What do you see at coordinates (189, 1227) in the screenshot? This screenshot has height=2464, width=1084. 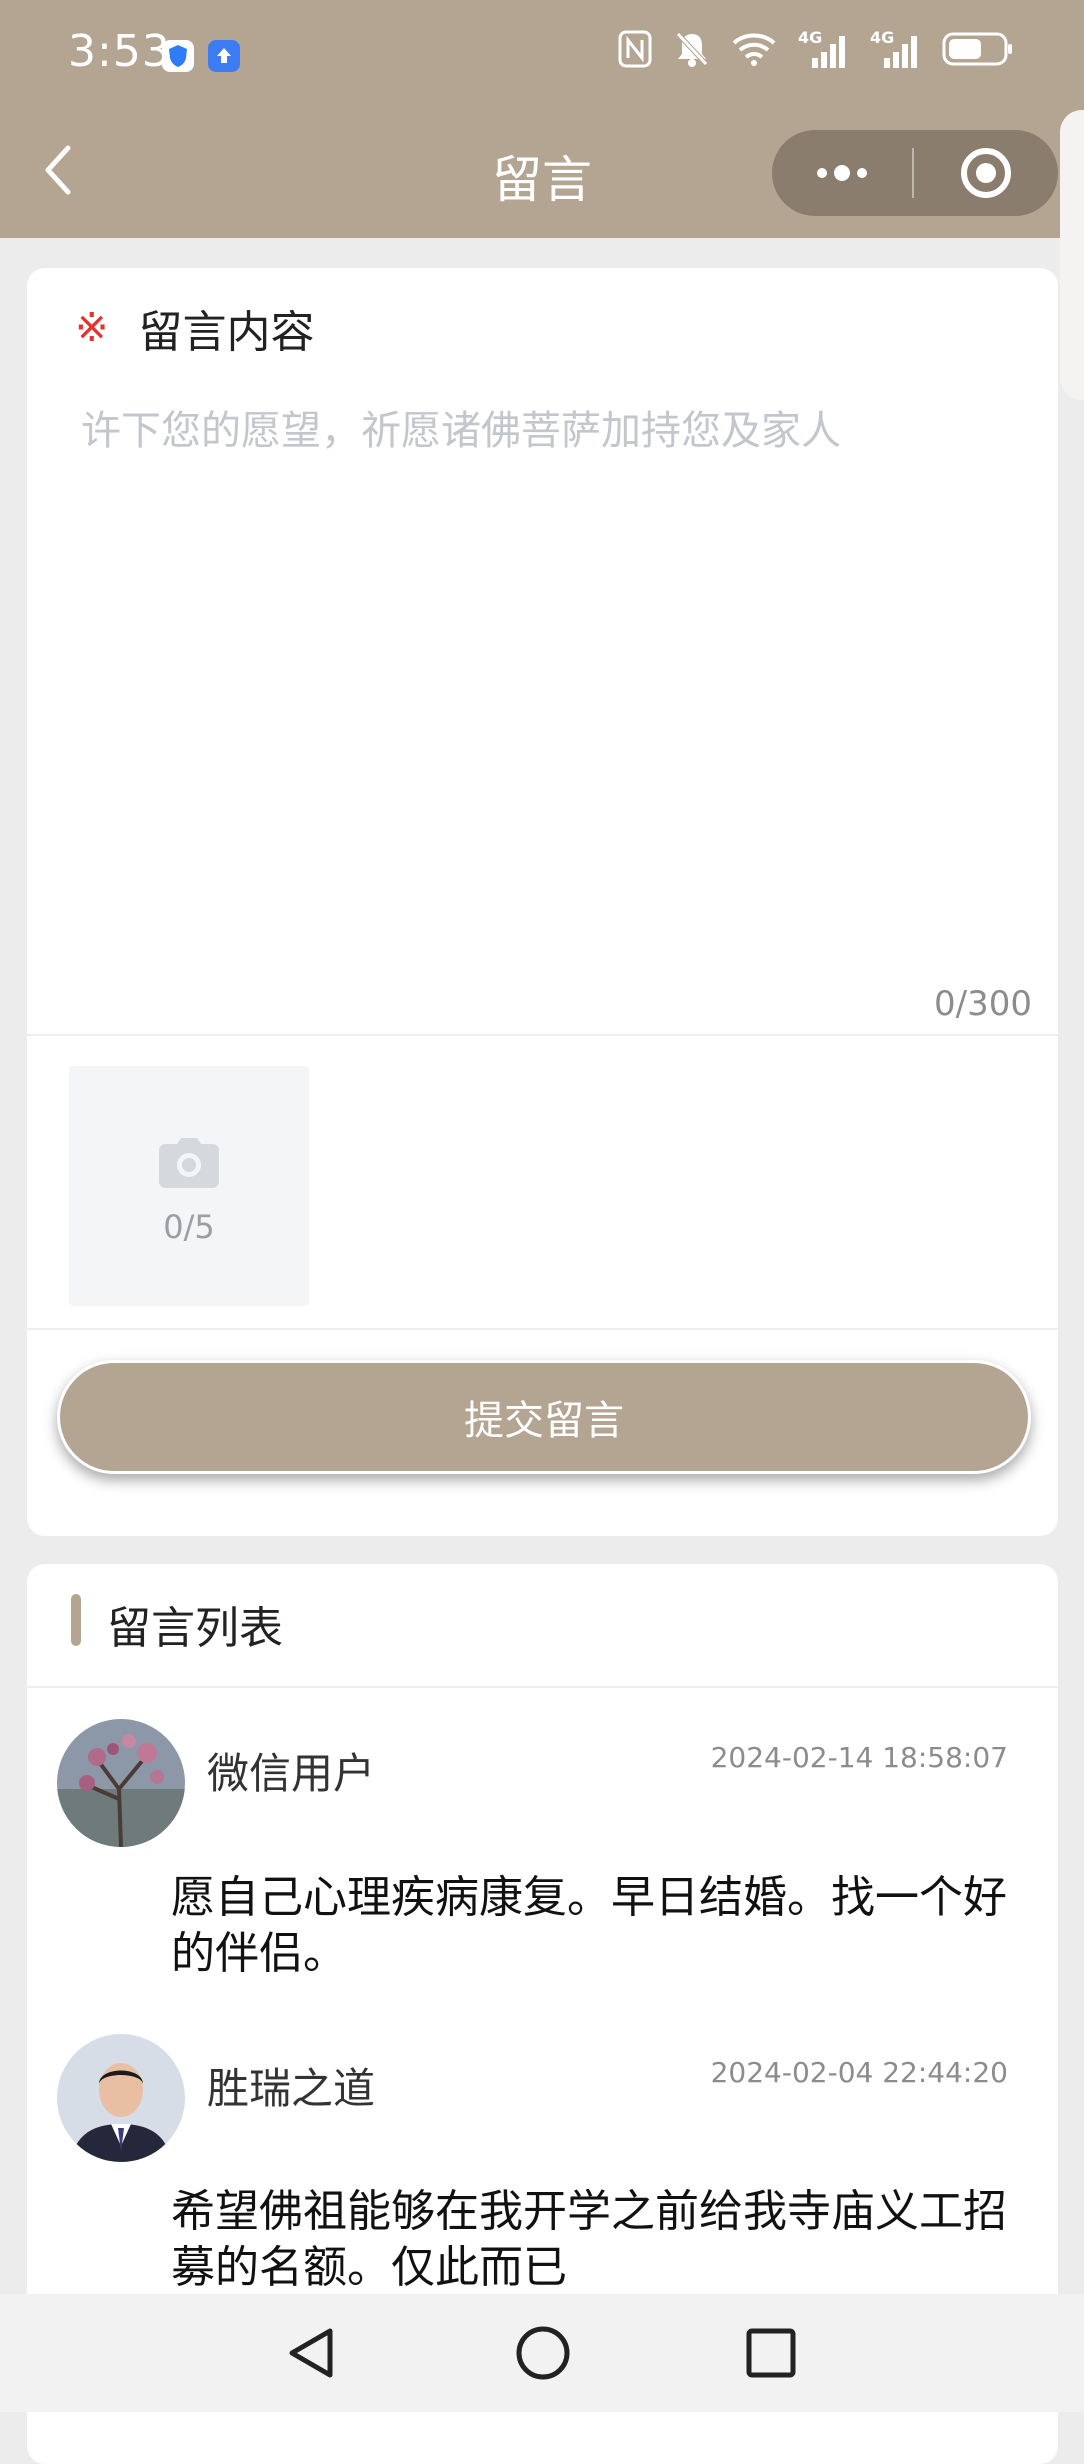 I see `upload-count: 0/5` at bounding box center [189, 1227].